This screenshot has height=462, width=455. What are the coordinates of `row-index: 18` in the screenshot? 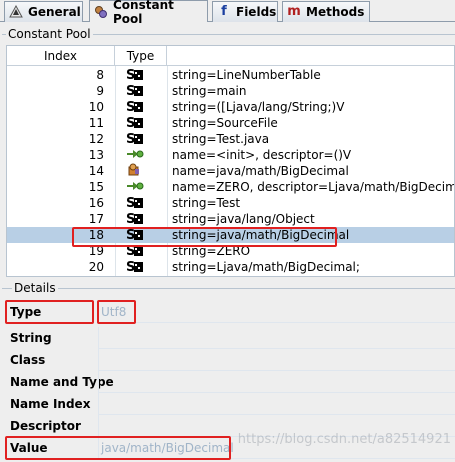 It's located at (96, 235).